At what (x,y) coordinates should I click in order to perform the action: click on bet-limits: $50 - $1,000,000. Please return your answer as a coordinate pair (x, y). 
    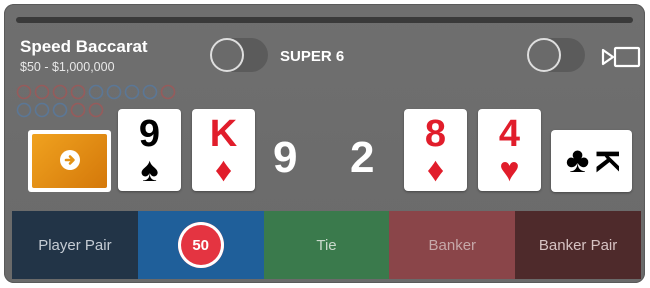
    Looking at the image, I should click on (67, 67).